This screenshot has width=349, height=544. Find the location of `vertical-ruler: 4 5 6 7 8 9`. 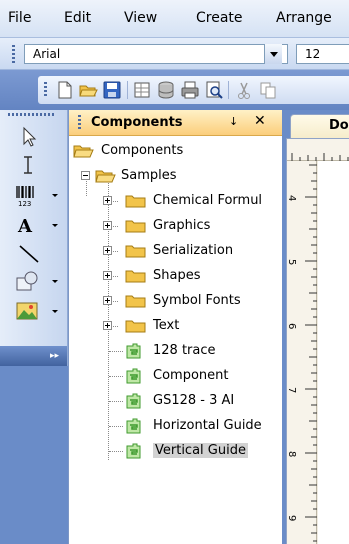

vertical-ruler: 4 5 6 7 8 9 is located at coordinates (301, 352).